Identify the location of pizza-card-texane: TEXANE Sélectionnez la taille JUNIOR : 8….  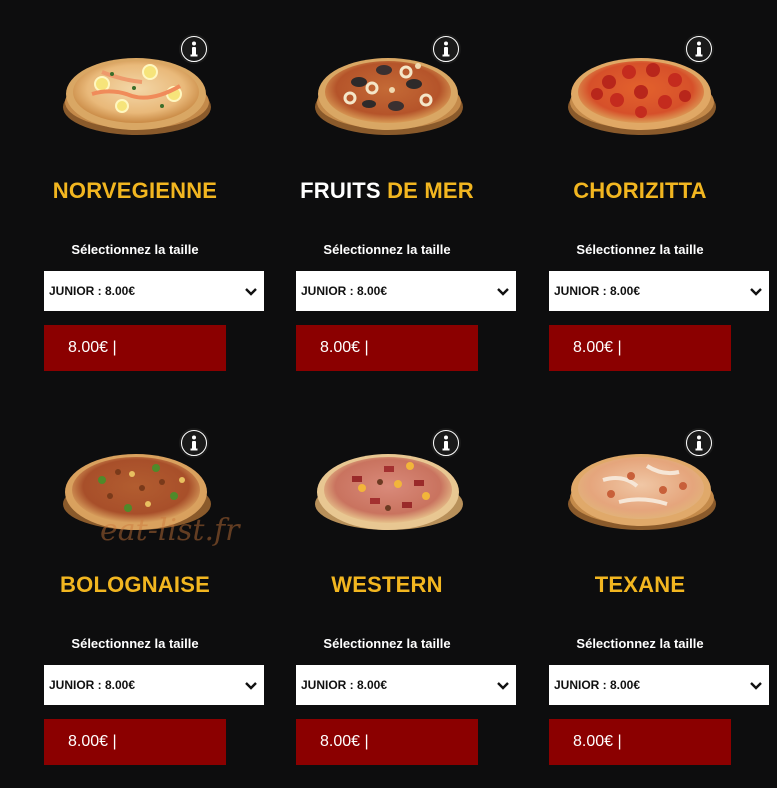
(663, 591).